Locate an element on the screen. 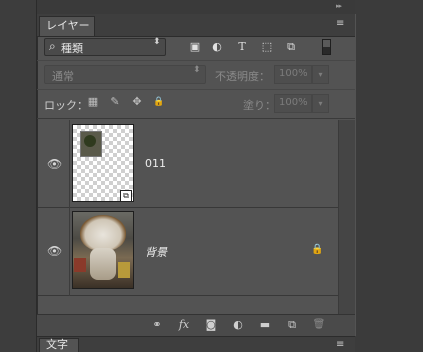  fill-value: 100% is located at coordinates (293, 102).